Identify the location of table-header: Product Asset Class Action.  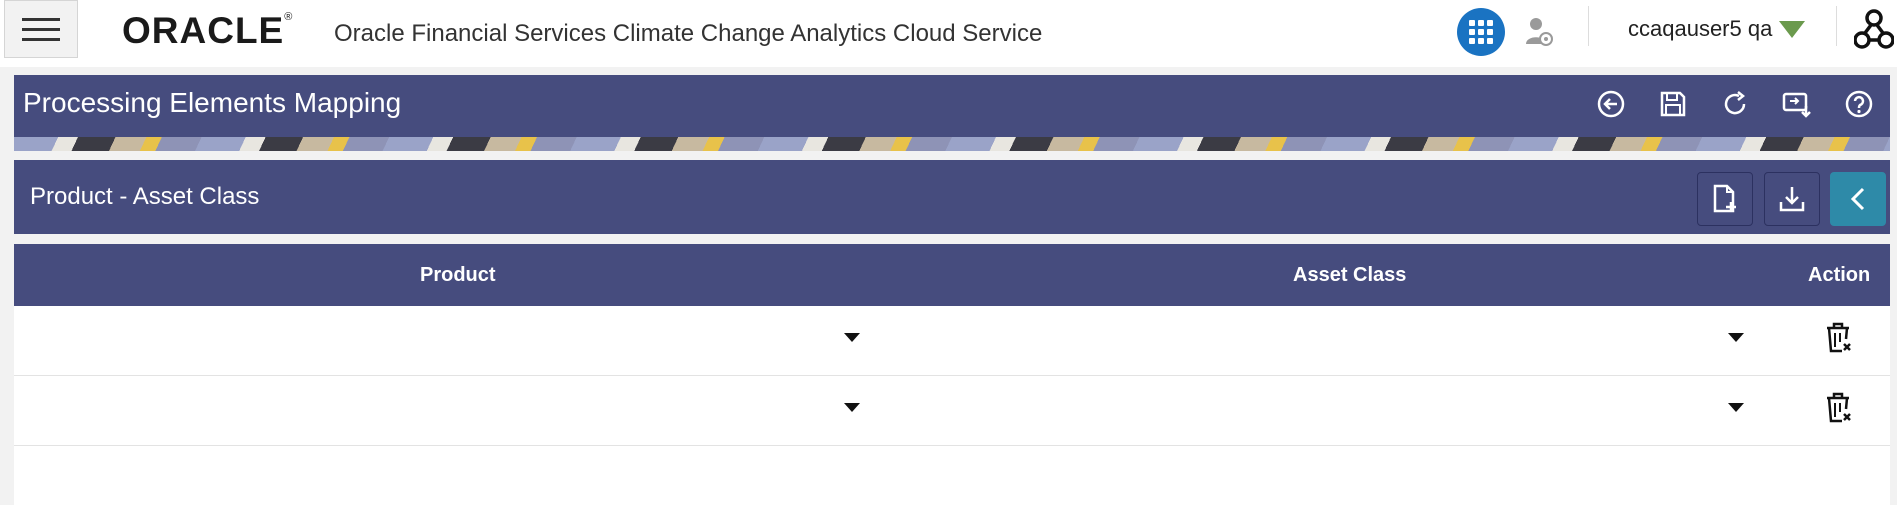
(952, 275).